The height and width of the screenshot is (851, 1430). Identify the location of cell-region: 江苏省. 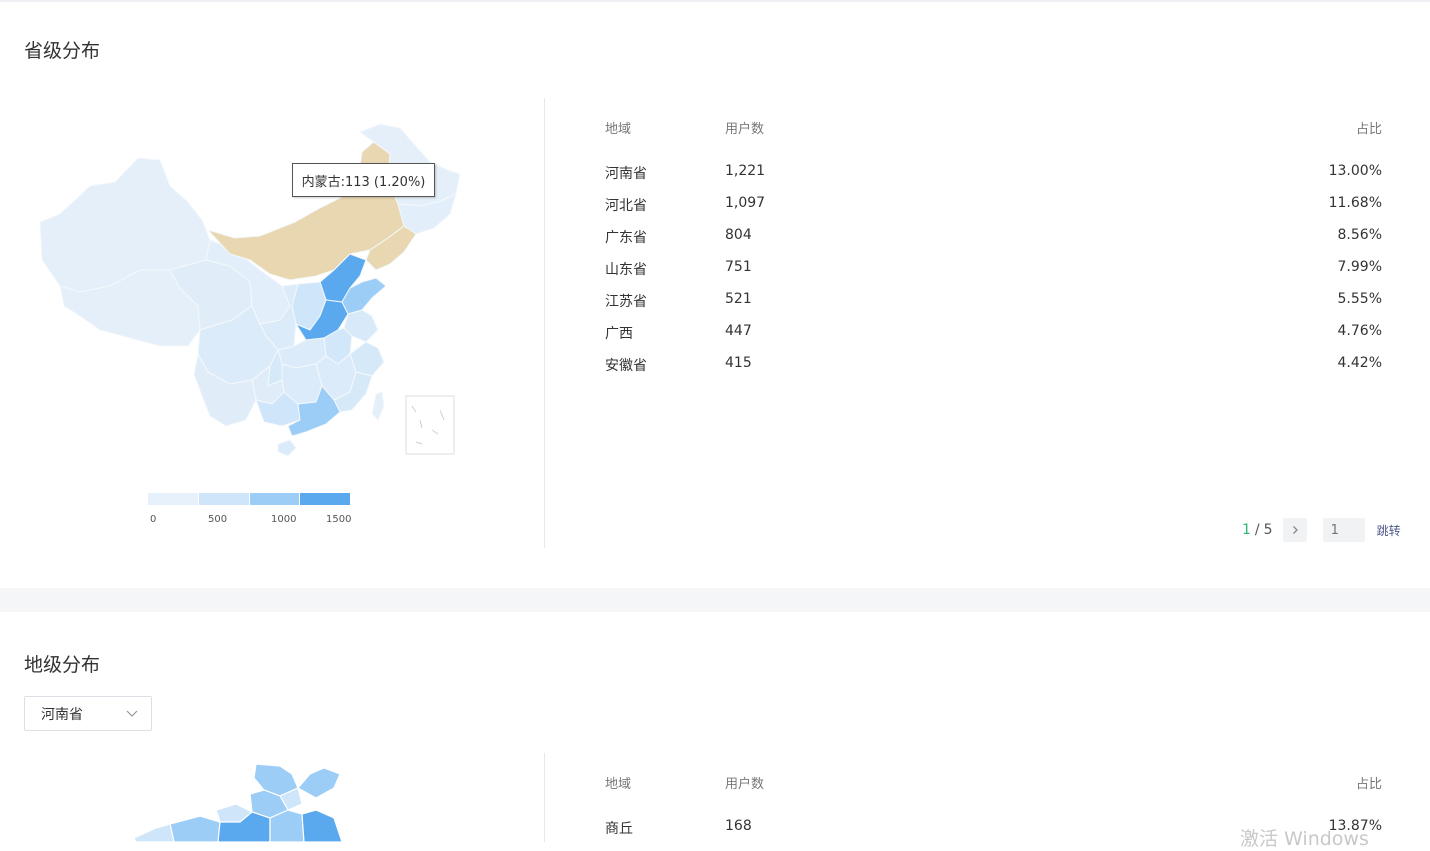
(626, 302).